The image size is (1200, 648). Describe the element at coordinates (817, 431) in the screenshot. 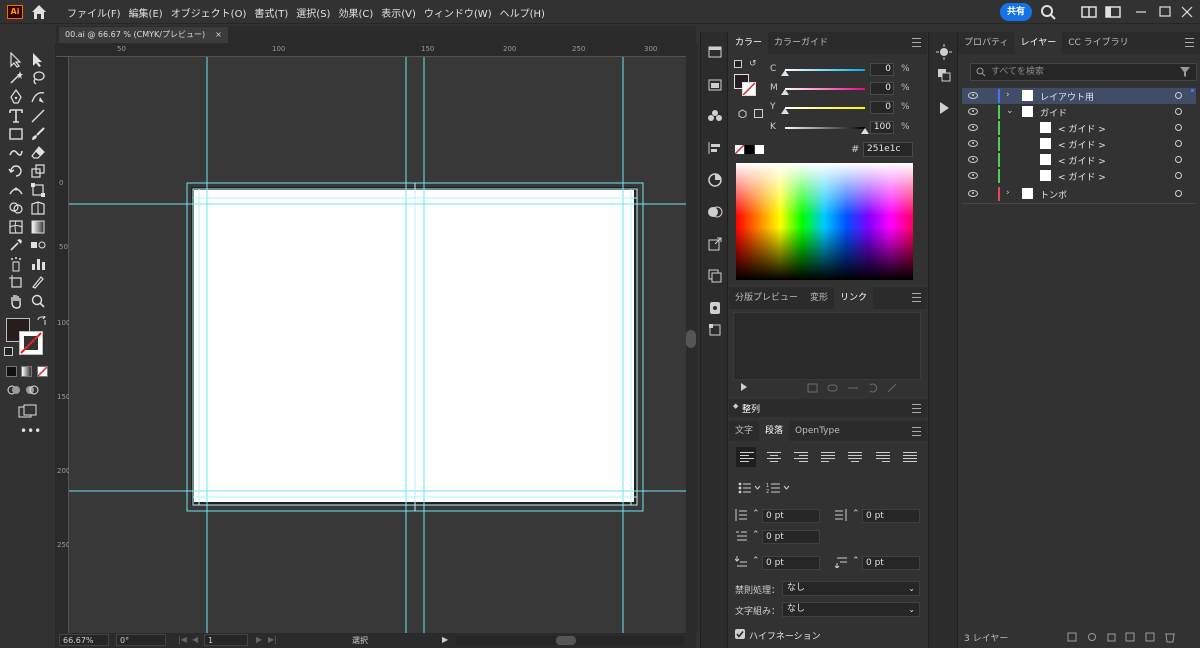

I see `tab-opentype: OpenType` at that location.